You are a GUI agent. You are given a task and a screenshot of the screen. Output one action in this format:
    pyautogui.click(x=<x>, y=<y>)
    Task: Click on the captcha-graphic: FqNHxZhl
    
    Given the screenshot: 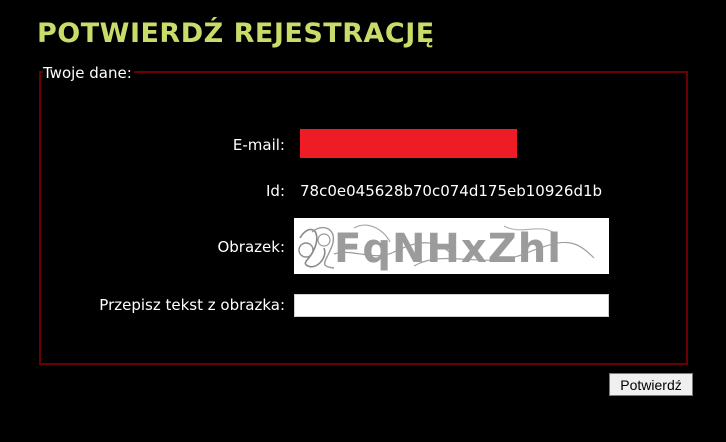 What is the action you would take?
    pyautogui.click(x=451, y=246)
    